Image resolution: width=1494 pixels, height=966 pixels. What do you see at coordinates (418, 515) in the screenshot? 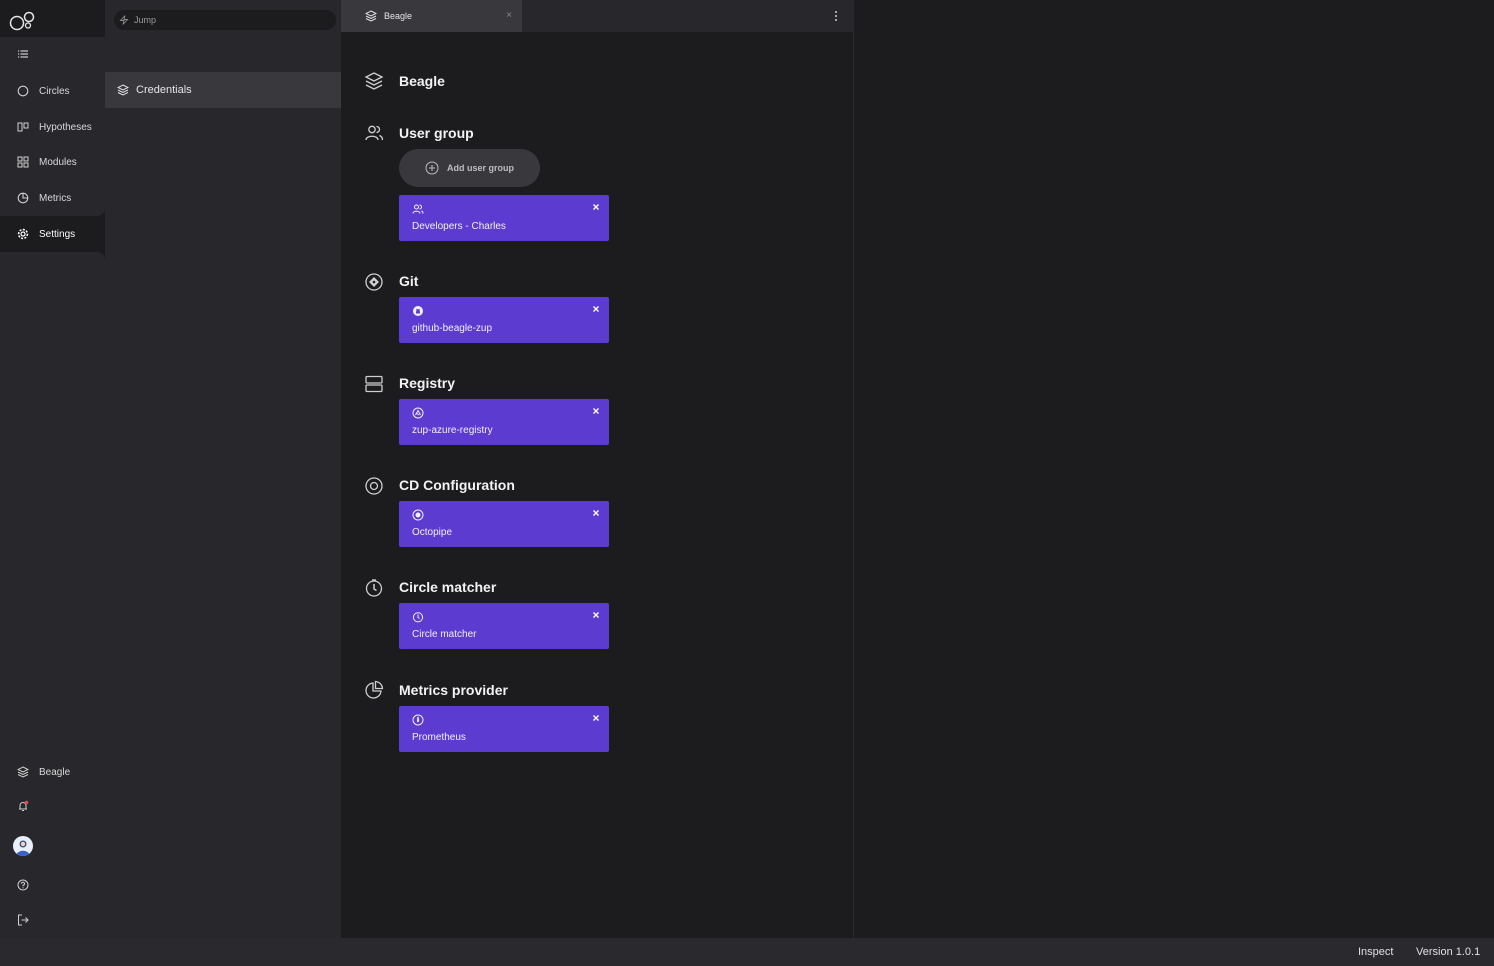
I see `octopipe-icon` at bounding box center [418, 515].